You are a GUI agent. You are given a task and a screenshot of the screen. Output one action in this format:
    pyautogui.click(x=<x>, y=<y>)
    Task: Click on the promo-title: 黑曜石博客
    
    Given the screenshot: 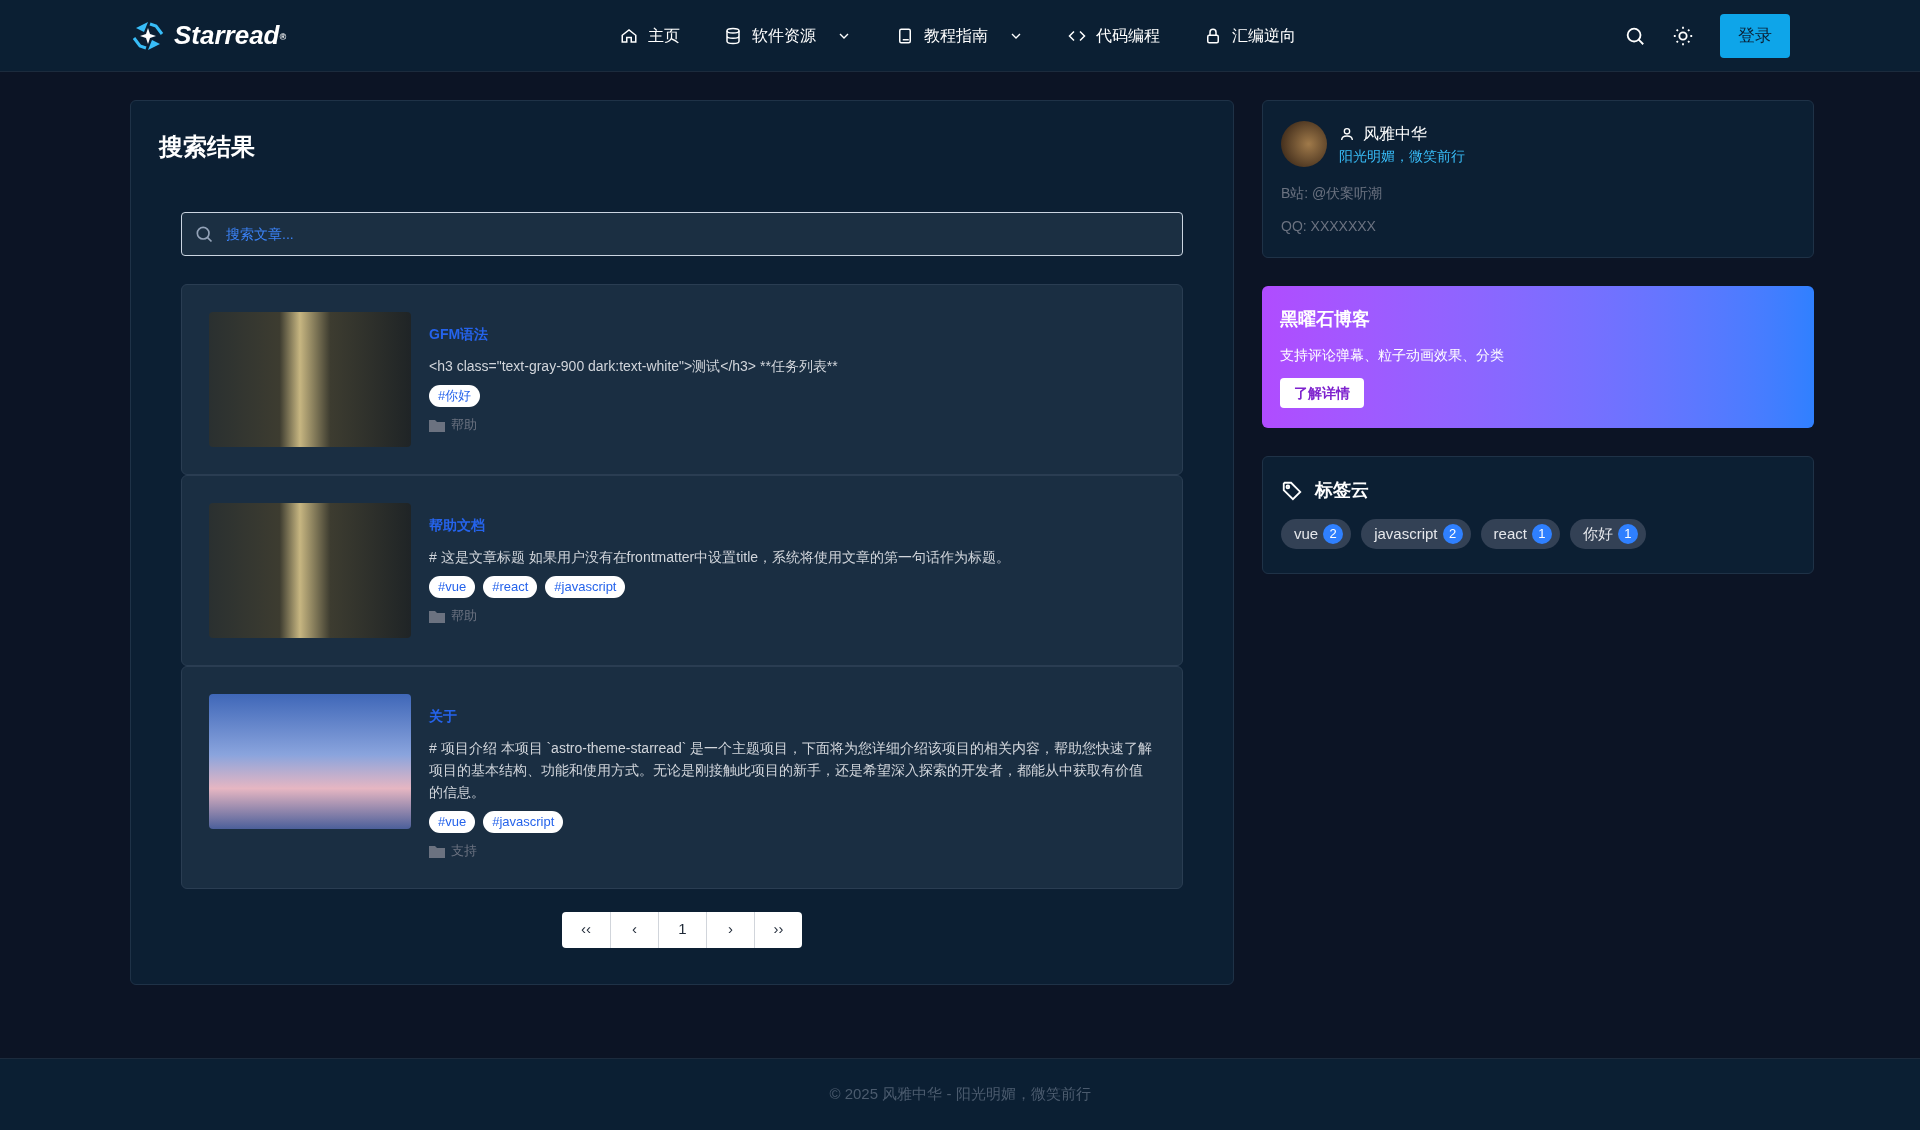 What is the action you would take?
    pyautogui.click(x=1325, y=319)
    